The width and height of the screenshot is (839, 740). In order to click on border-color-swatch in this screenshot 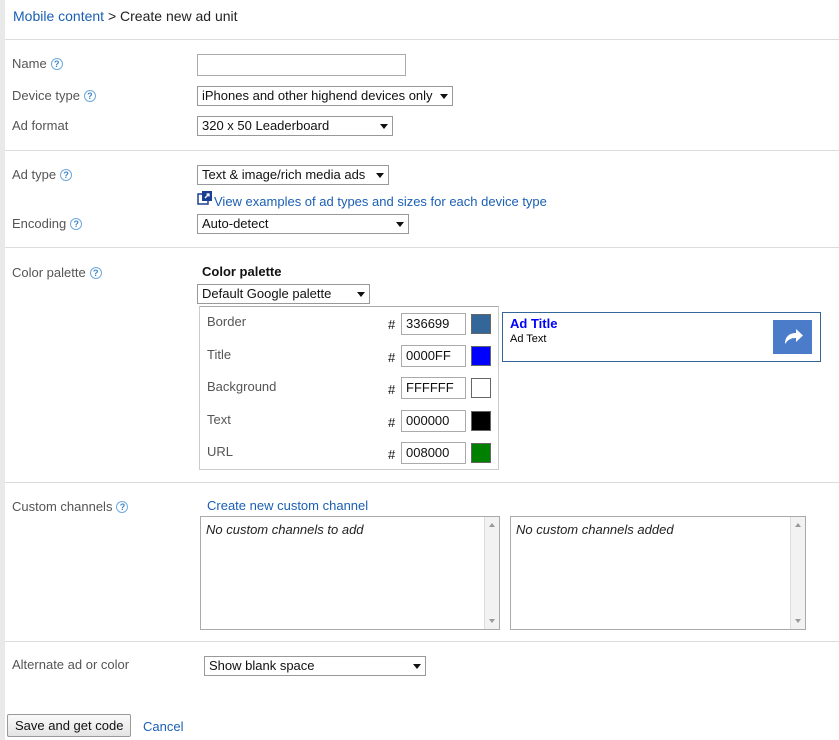, I will do `click(481, 324)`.